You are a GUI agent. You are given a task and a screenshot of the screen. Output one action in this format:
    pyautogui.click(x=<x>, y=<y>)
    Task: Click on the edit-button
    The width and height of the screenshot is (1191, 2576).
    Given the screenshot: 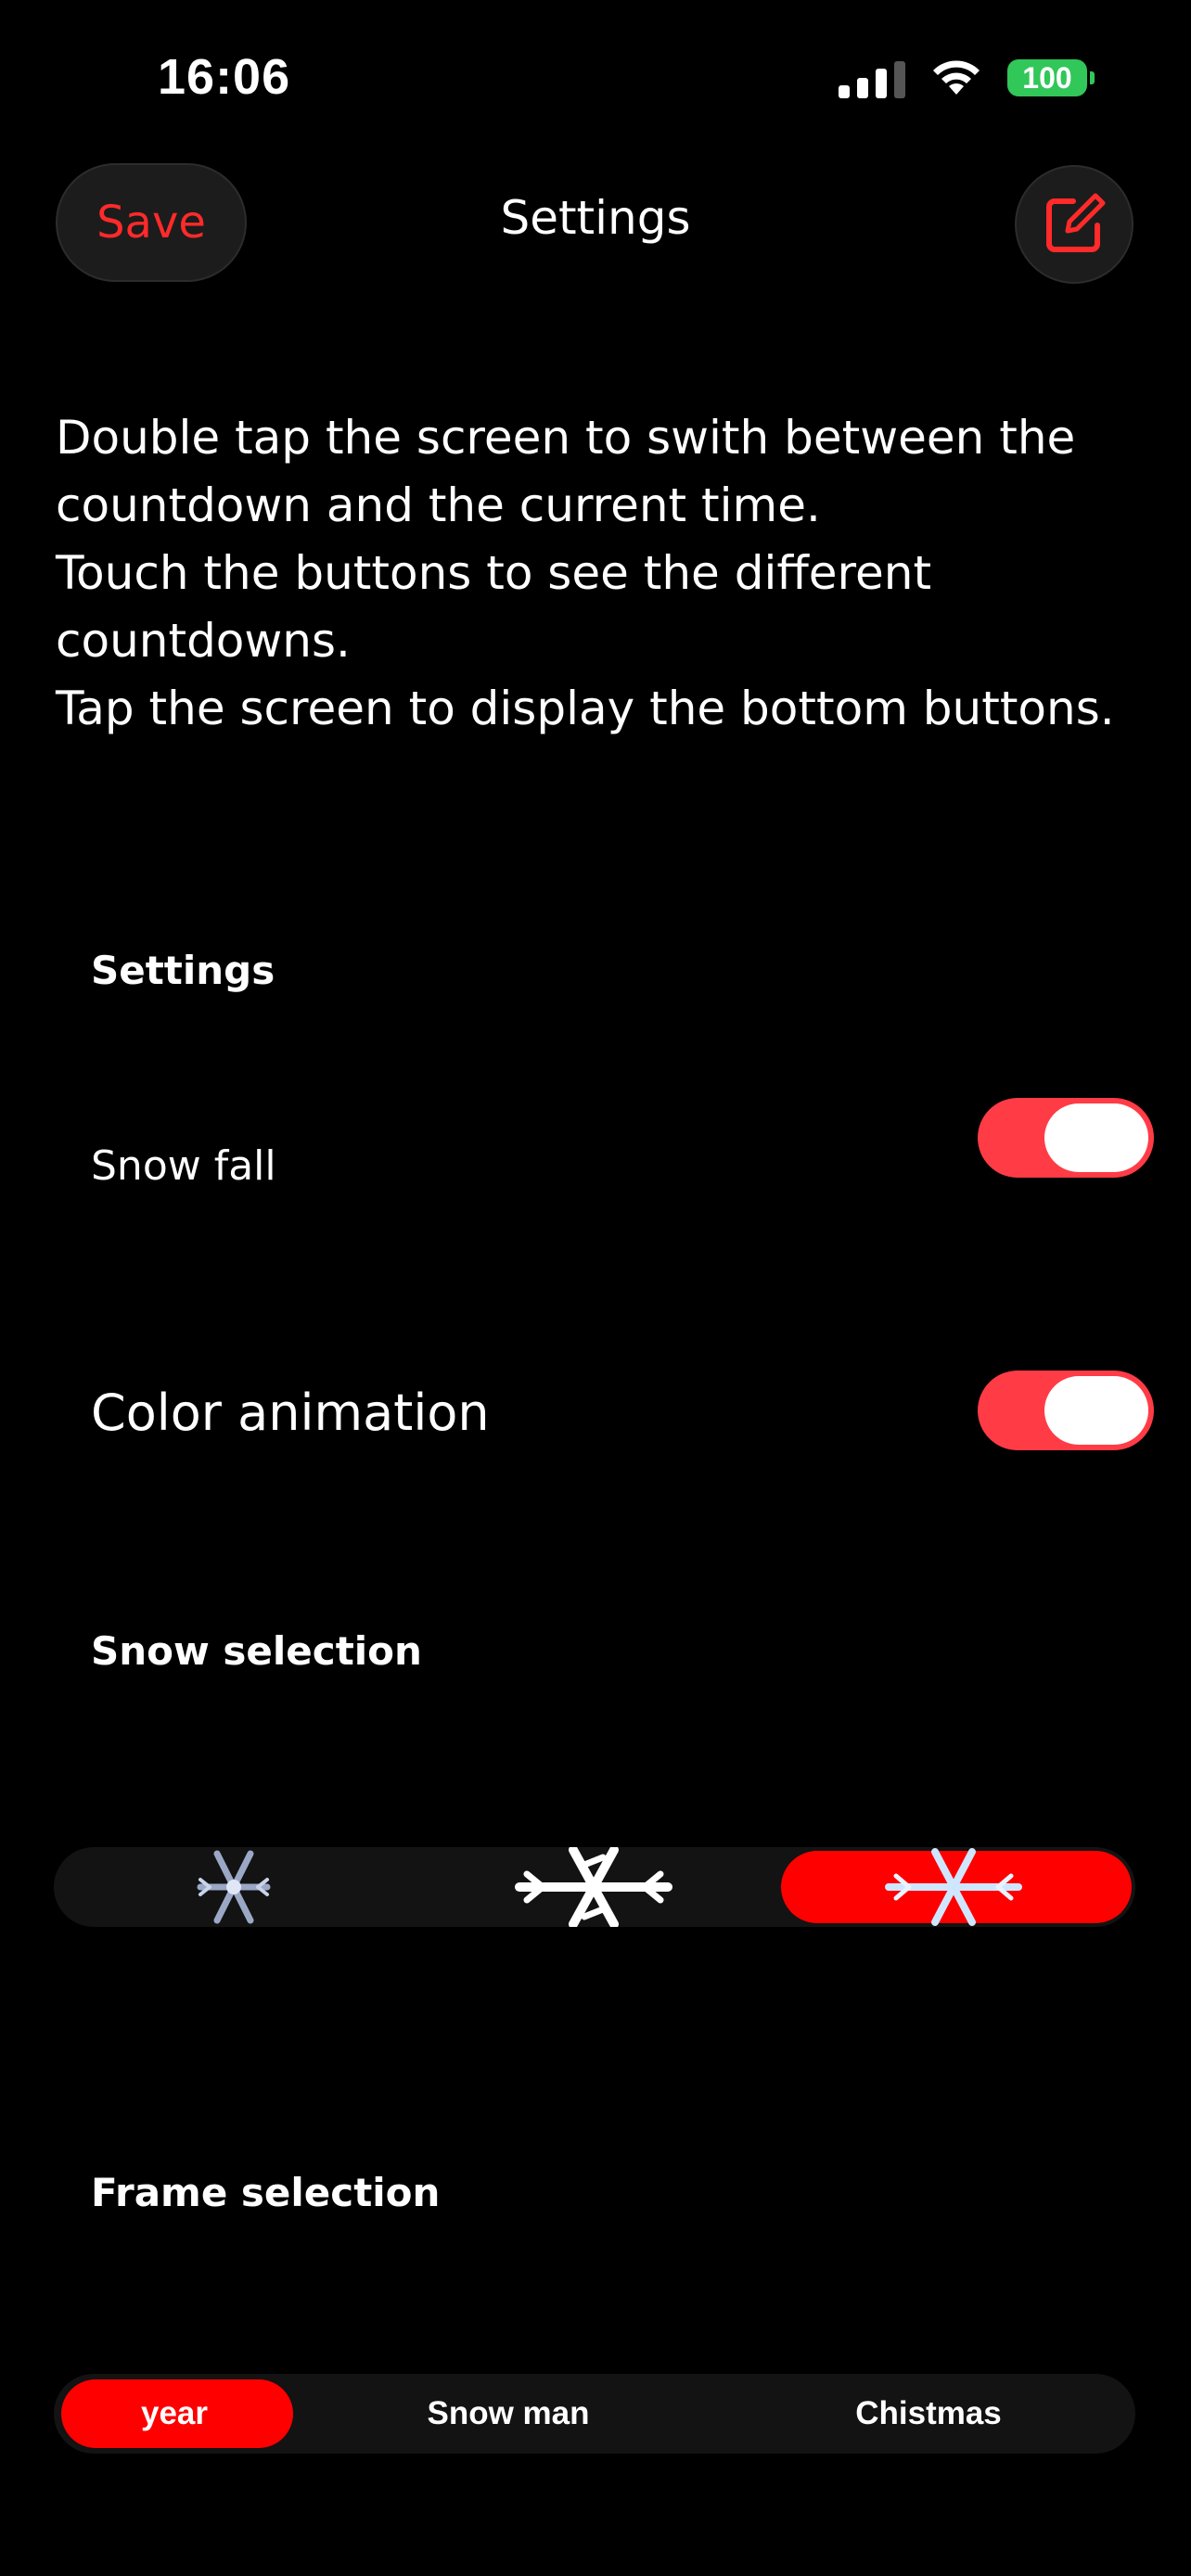 What is the action you would take?
    pyautogui.click(x=1074, y=224)
    